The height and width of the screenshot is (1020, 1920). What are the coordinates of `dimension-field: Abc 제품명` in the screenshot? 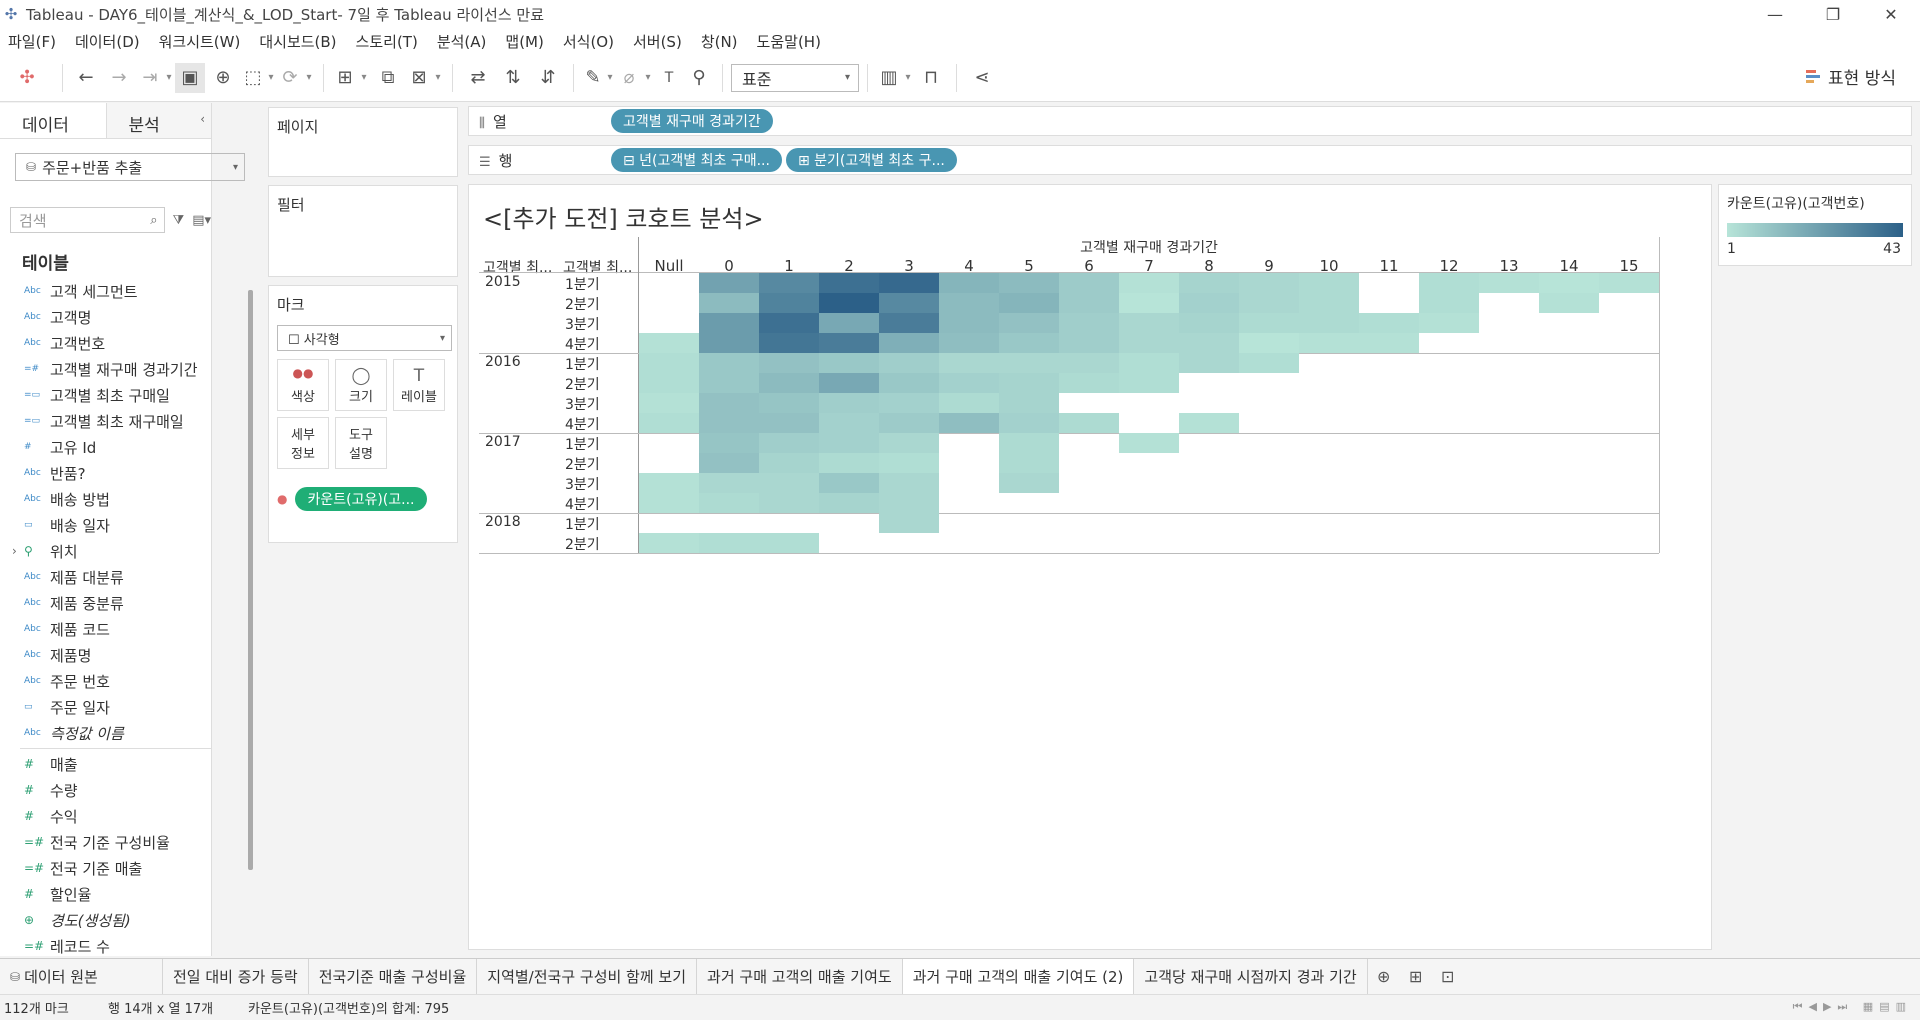 It's located at (105, 655).